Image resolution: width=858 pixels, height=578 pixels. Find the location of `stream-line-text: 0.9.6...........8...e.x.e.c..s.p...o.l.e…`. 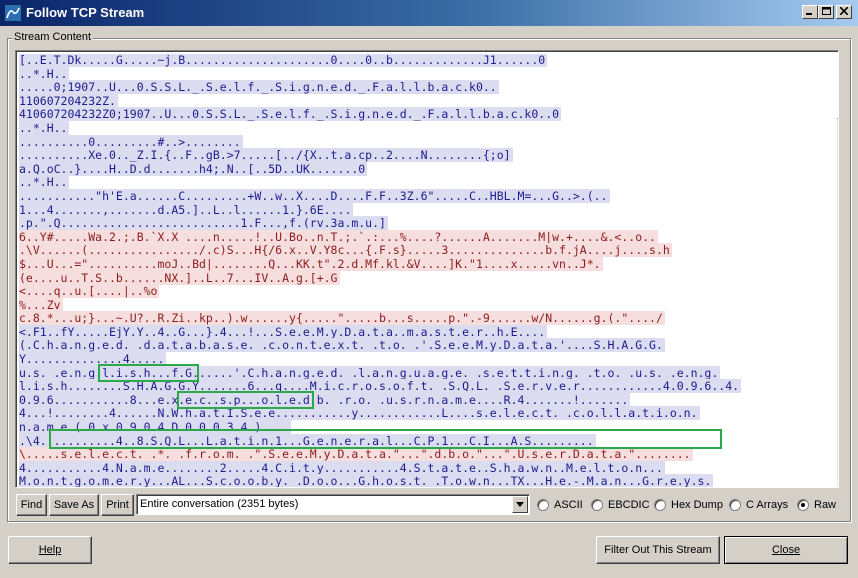

stream-line-text: 0.9.6...........8...e.x.e.c..s.p...o.l.e… is located at coordinates (325, 399).